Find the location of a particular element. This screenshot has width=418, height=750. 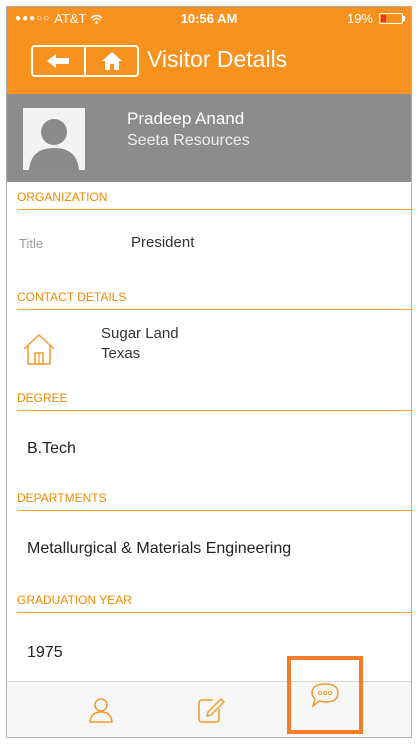

tab-edit is located at coordinates (211, 709).